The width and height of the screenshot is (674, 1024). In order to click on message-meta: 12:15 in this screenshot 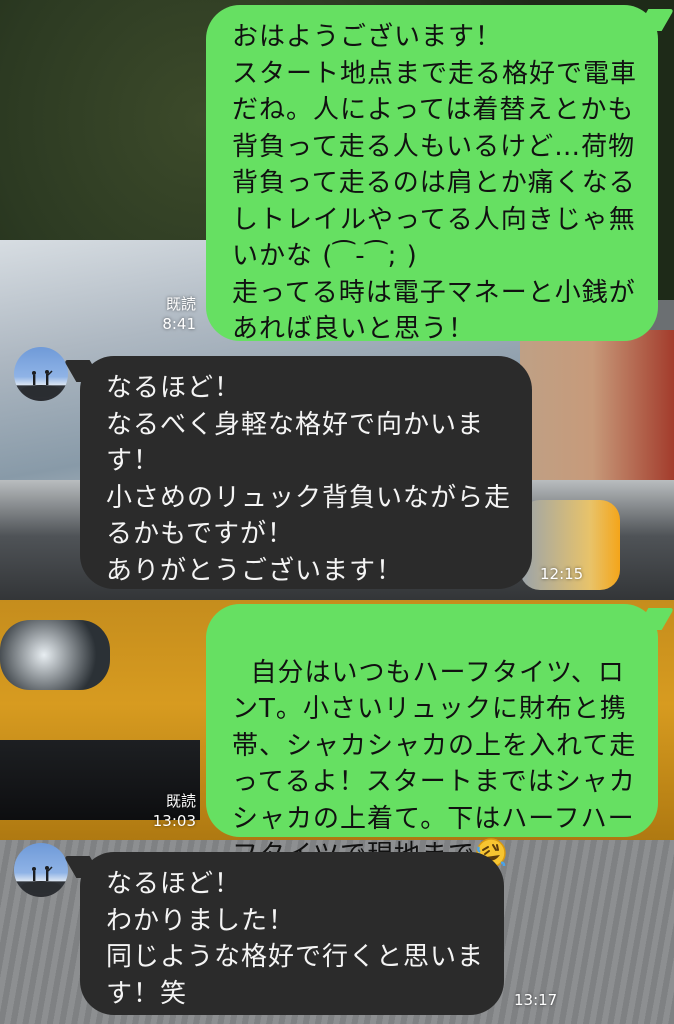, I will do `click(570, 574)`.